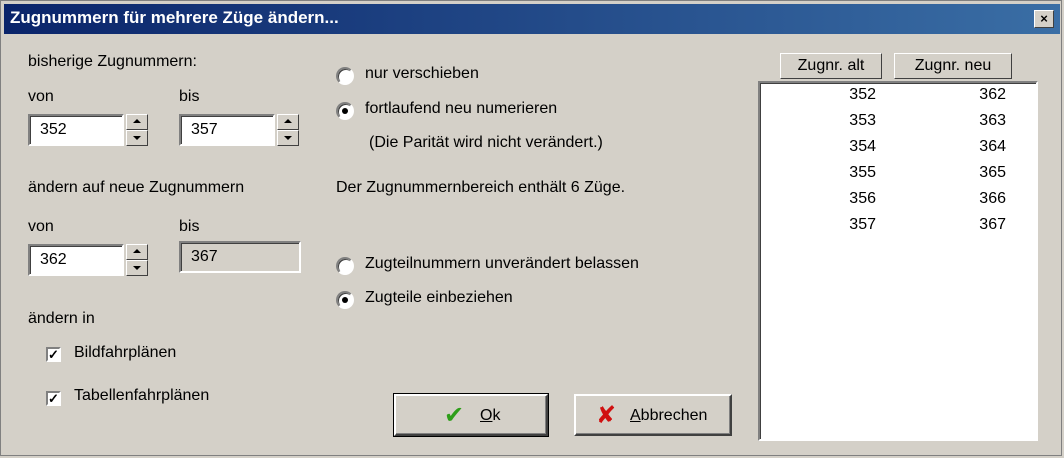 This screenshot has height=458, width=1064. Describe the element at coordinates (240, 257) in the screenshot. I see `new-to-readonly-field: 367` at that location.